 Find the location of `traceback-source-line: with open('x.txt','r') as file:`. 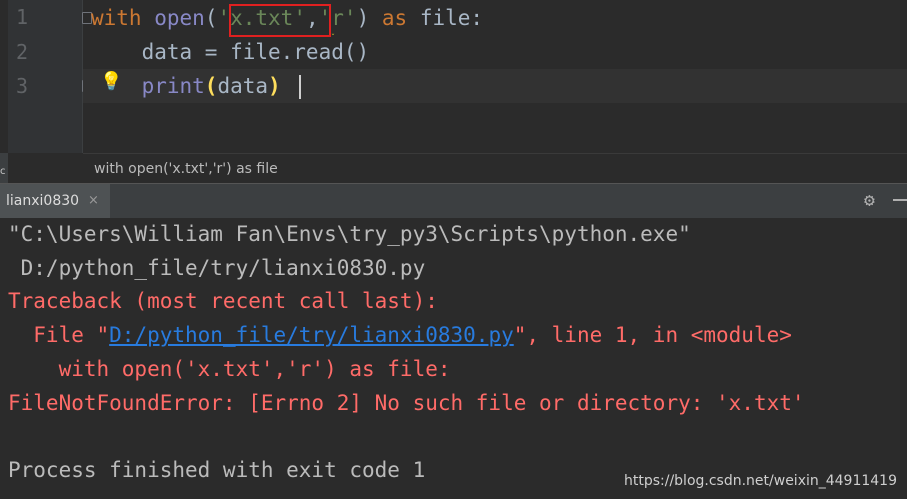

traceback-source-line: with open('x.txt','r') as file: is located at coordinates (229, 369).